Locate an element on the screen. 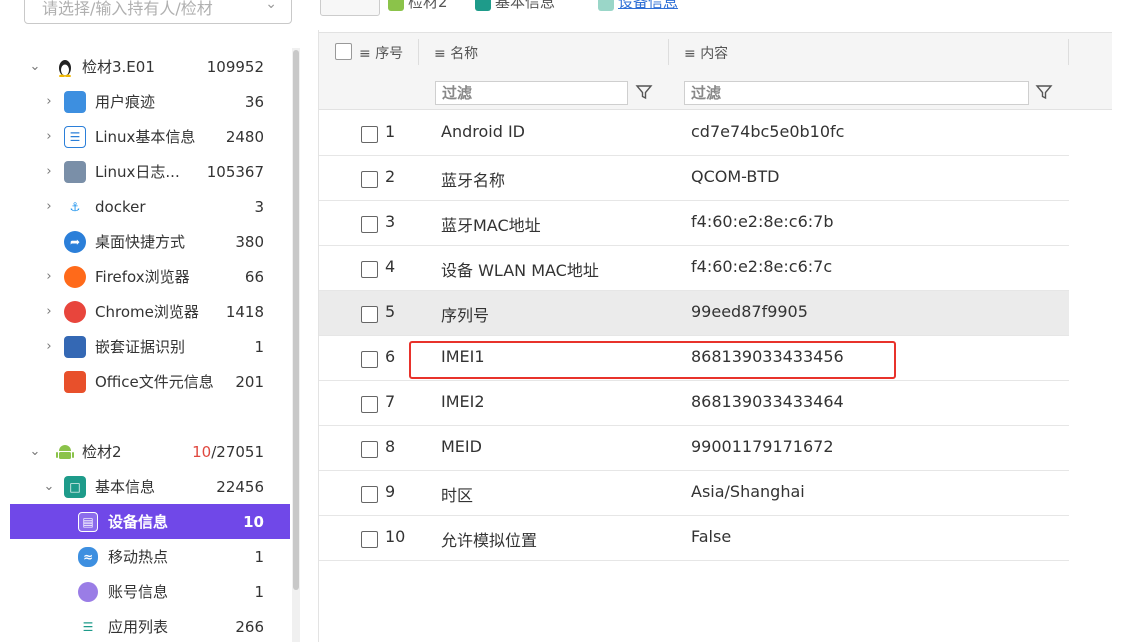 The image size is (1124, 642). table-row: 9 时区 Asia/Shanghai is located at coordinates (694, 493).